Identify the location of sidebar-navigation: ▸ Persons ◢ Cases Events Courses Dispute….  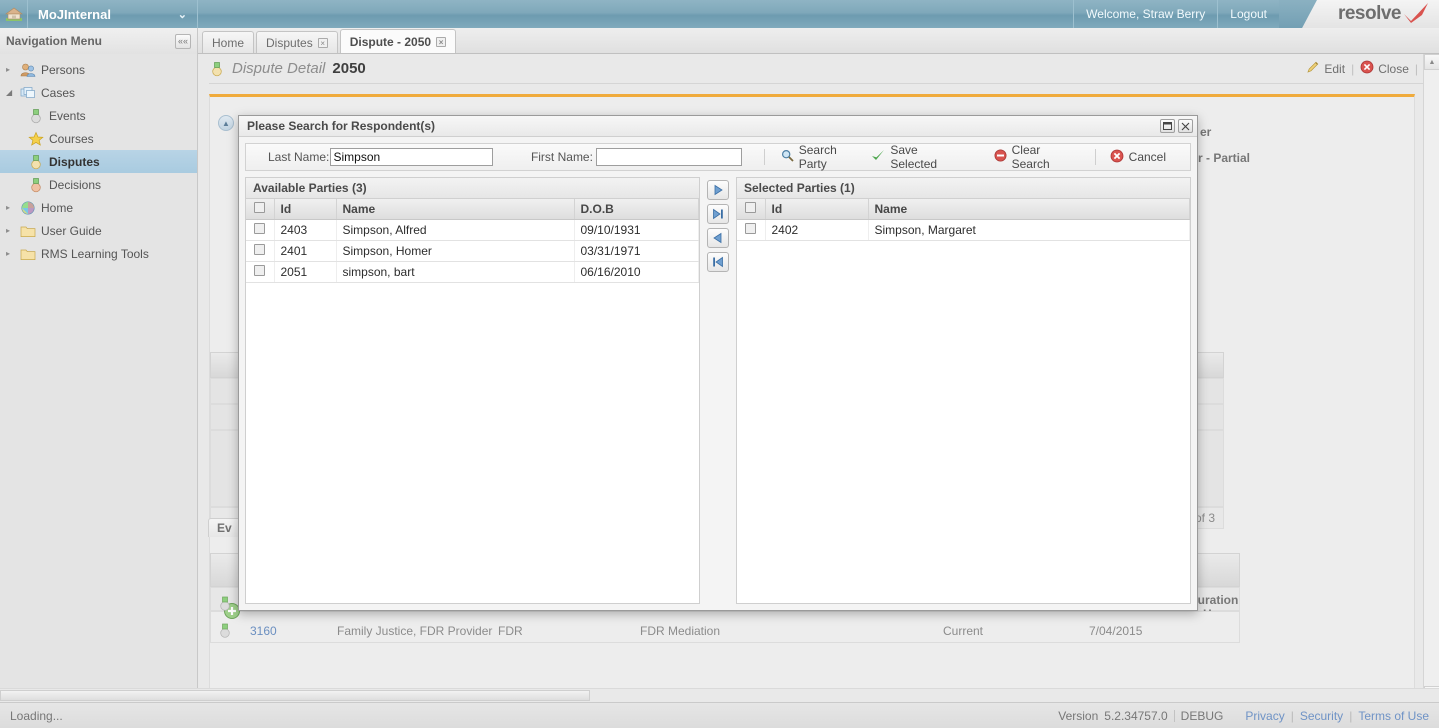
(99, 378).